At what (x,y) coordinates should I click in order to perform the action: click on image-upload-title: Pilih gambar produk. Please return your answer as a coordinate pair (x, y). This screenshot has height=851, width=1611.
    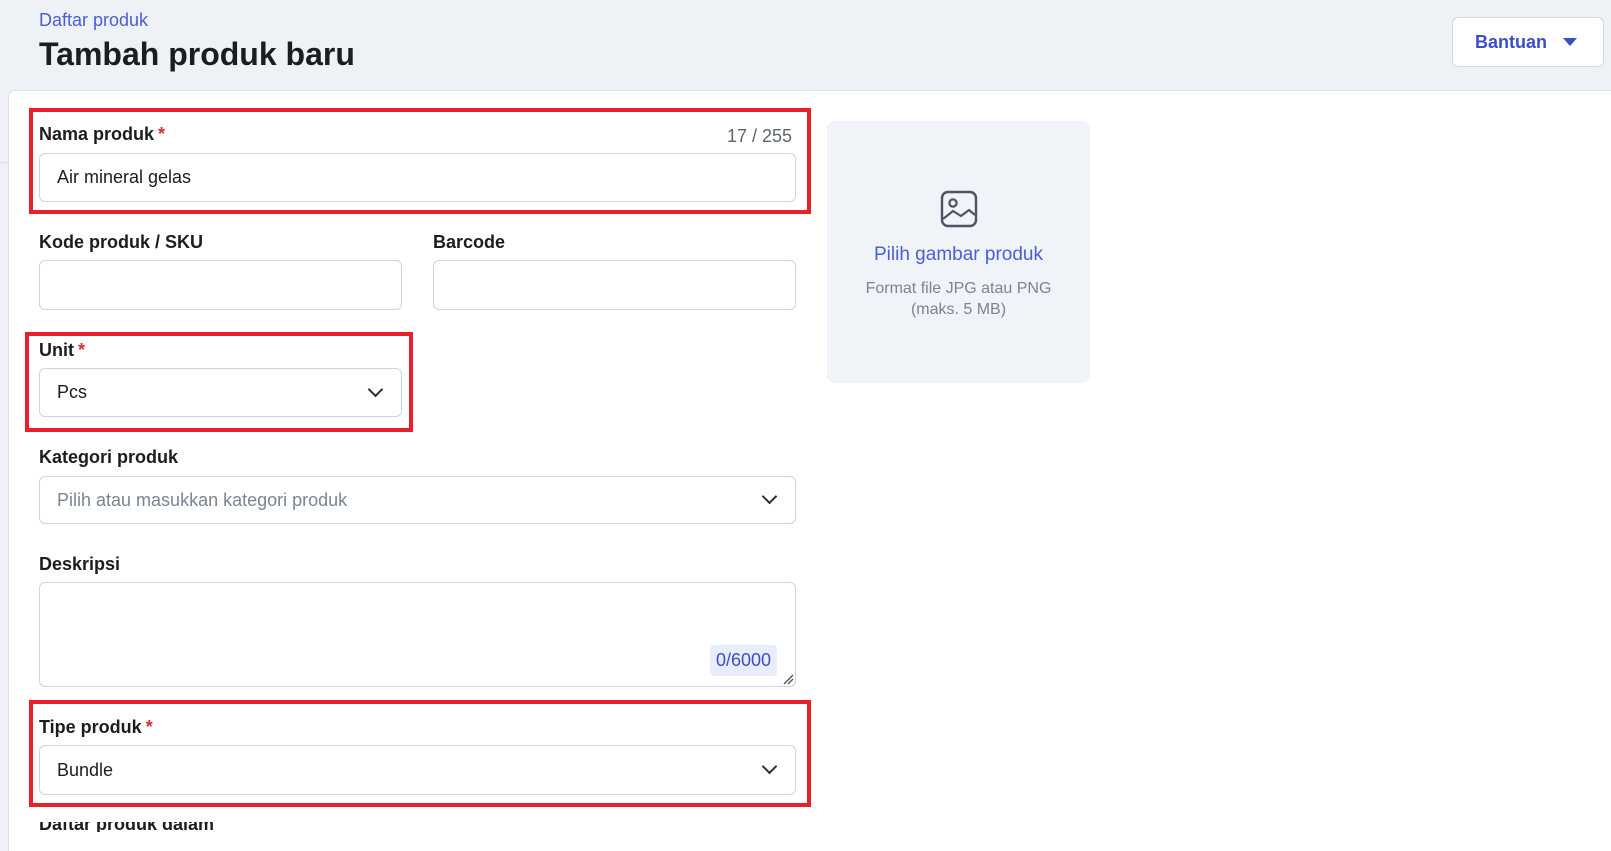
    Looking at the image, I should click on (958, 254).